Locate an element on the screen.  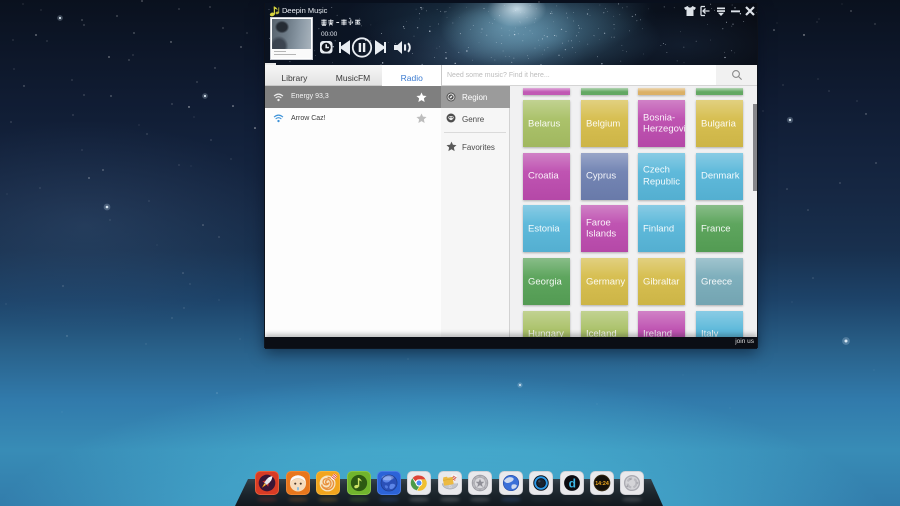
svg-text: d is located at coordinates (572, 483).